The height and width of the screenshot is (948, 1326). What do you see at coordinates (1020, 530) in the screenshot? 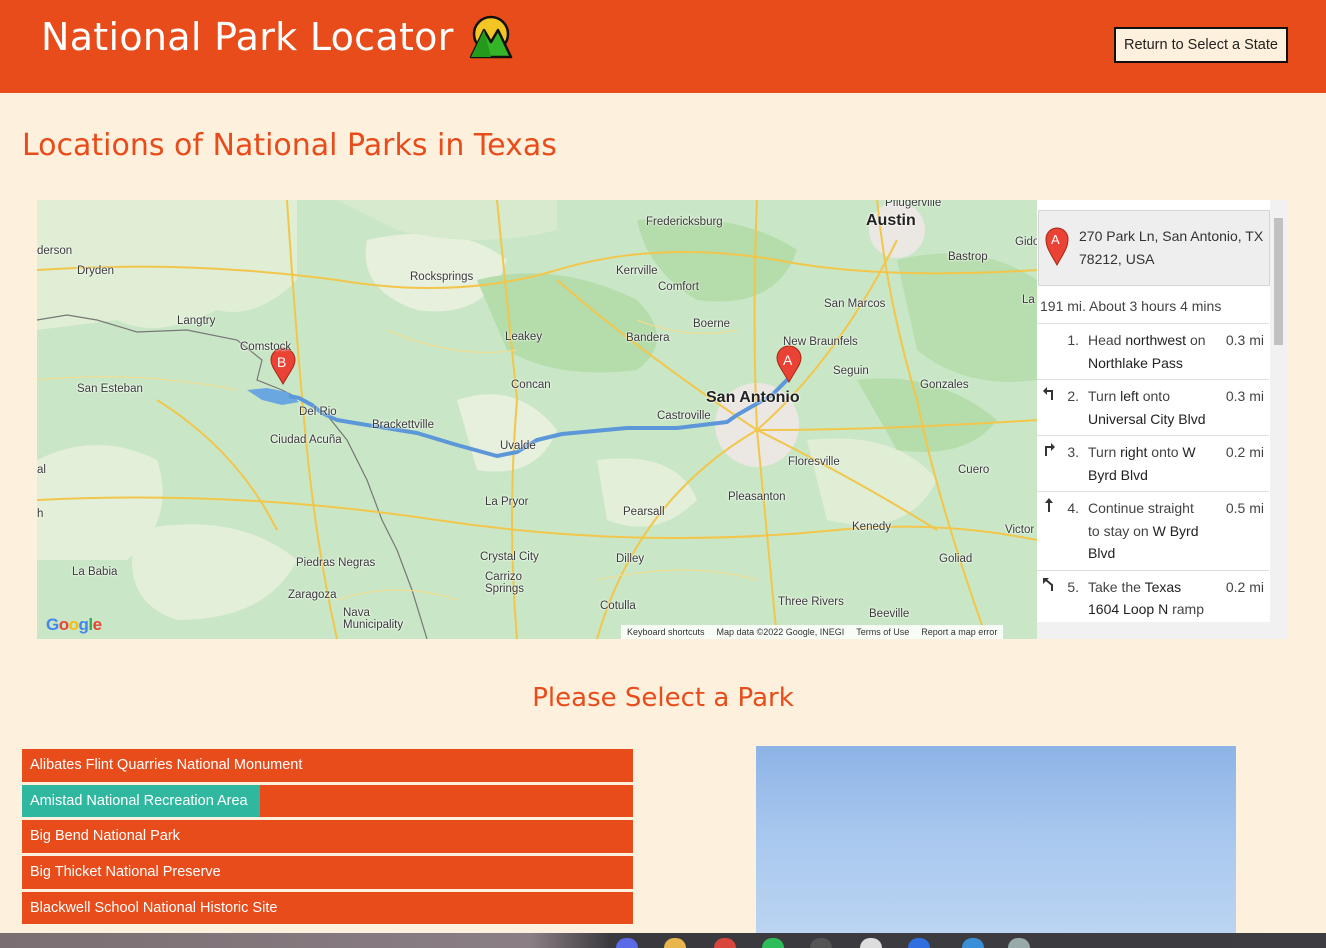
I see `map-label-victor: Victor` at bounding box center [1020, 530].